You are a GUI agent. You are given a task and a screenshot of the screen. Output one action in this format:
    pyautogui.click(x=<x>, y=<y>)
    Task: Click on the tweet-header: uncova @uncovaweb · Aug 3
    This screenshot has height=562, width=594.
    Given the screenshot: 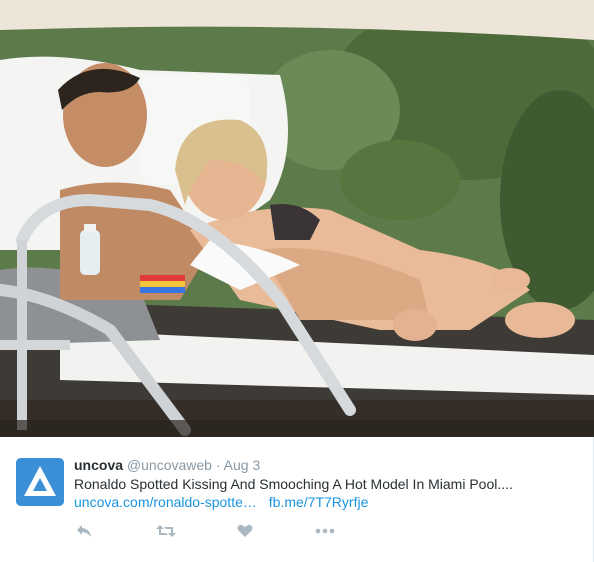 What is the action you would take?
    pyautogui.click(x=167, y=465)
    